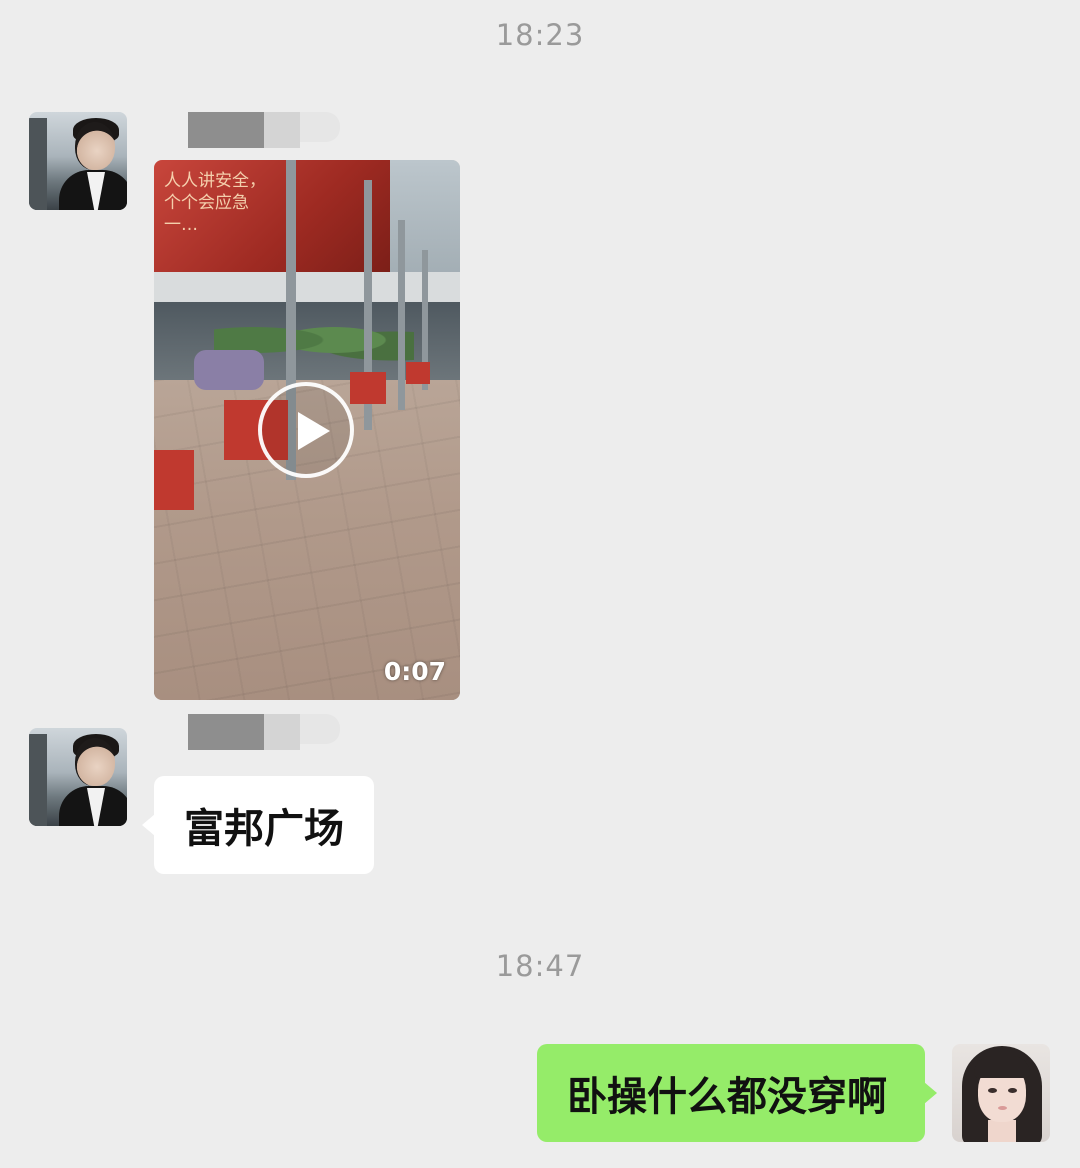 This screenshot has height=1168, width=1080. What do you see at coordinates (258, 825) in the screenshot?
I see `incoming-message-bubble: 富邦广场` at bounding box center [258, 825].